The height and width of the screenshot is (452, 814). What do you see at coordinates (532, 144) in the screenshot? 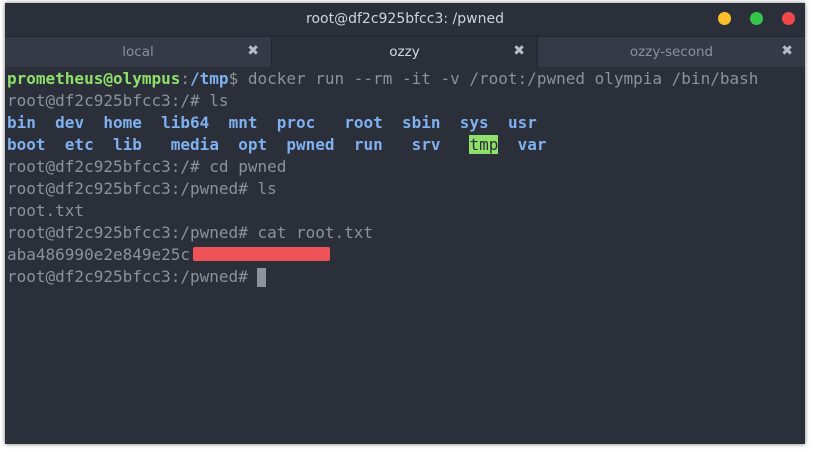
I see `dir-entry: var` at bounding box center [532, 144].